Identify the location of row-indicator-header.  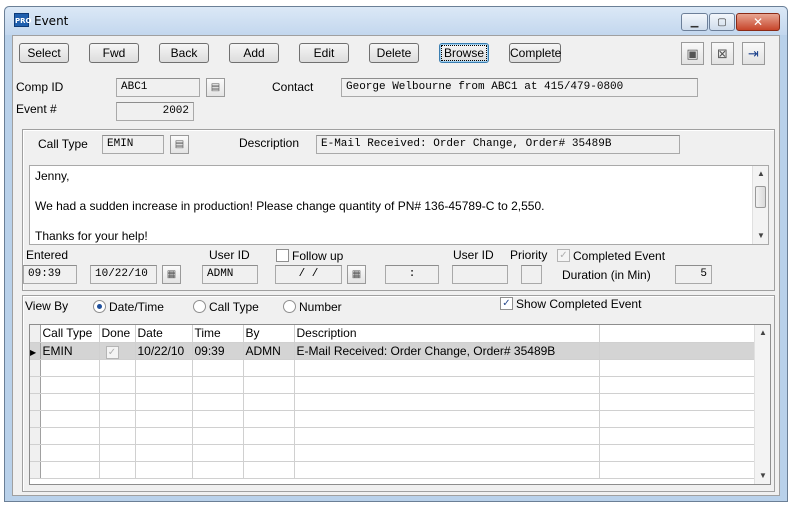
(35, 334).